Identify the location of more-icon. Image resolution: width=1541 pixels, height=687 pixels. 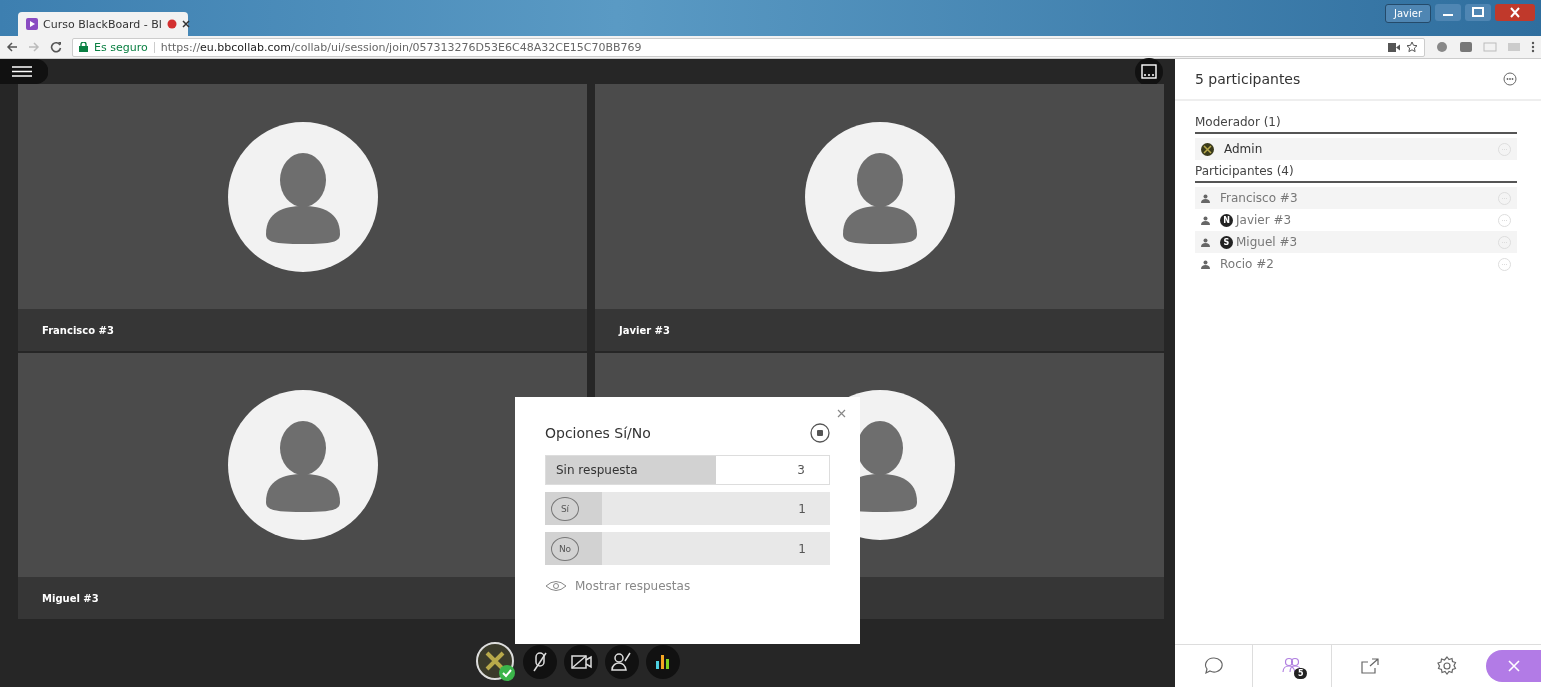
(1533, 47).